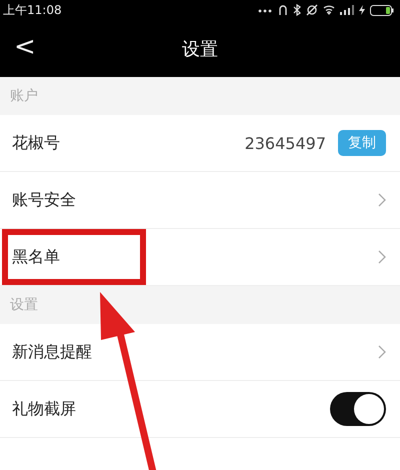  What do you see at coordinates (36, 143) in the screenshot?
I see `row-label: 花椒号` at bounding box center [36, 143].